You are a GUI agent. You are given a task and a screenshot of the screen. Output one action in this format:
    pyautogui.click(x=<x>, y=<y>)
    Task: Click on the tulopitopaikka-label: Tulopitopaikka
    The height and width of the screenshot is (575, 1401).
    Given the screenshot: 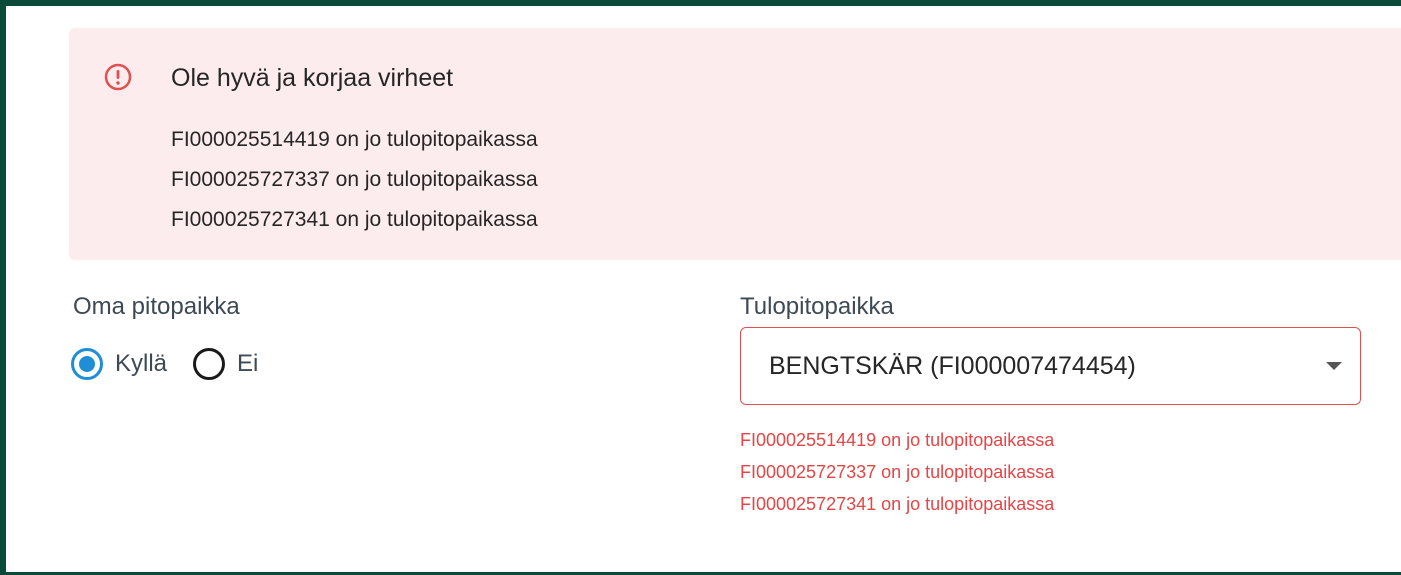 What is the action you would take?
    pyautogui.click(x=817, y=306)
    